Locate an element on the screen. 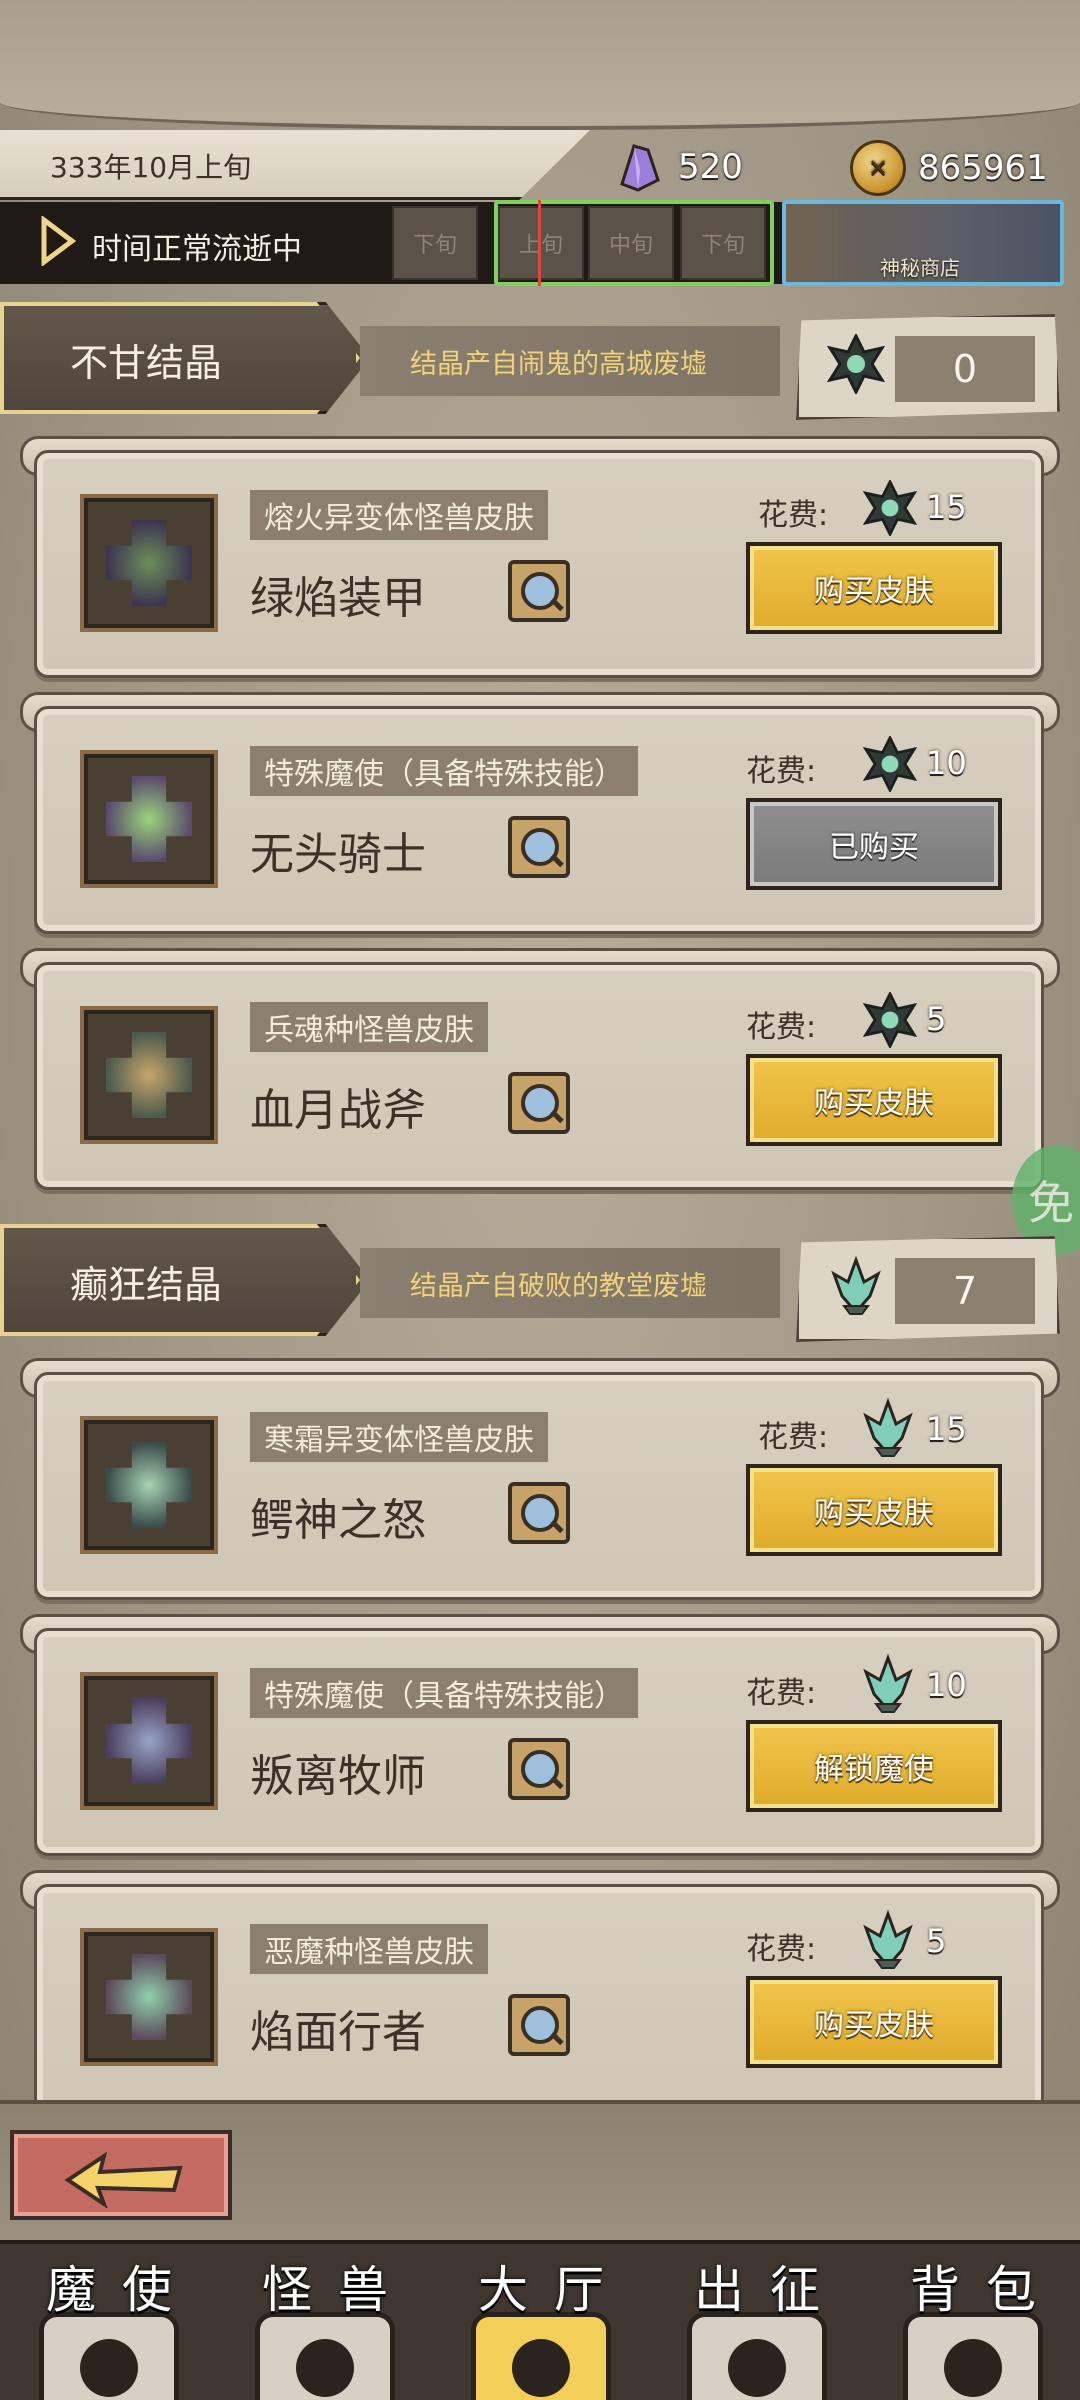 This screenshot has width=1080, height=2400. nav-label: 怪兽 is located at coordinates (338, 2290).